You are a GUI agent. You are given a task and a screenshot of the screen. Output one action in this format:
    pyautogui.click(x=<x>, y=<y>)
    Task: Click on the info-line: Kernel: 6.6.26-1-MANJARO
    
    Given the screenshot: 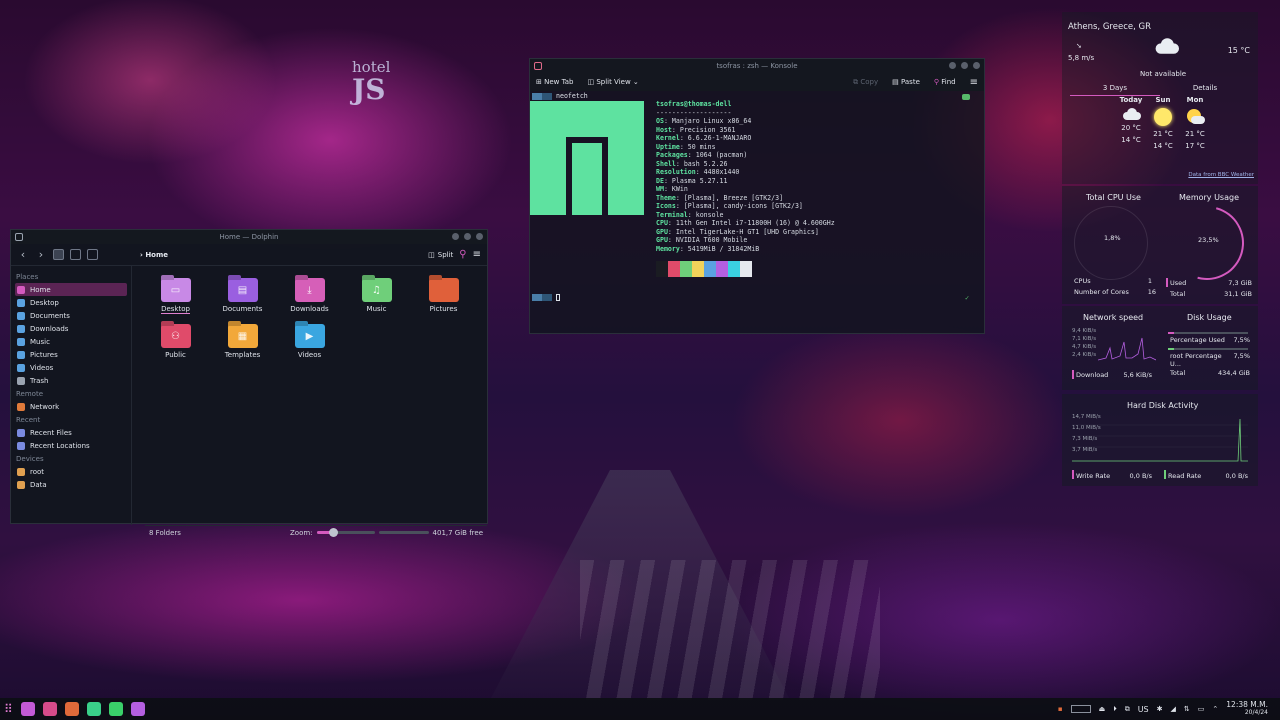 What is the action you would take?
    pyautogui.click(x=704, y=138)
    